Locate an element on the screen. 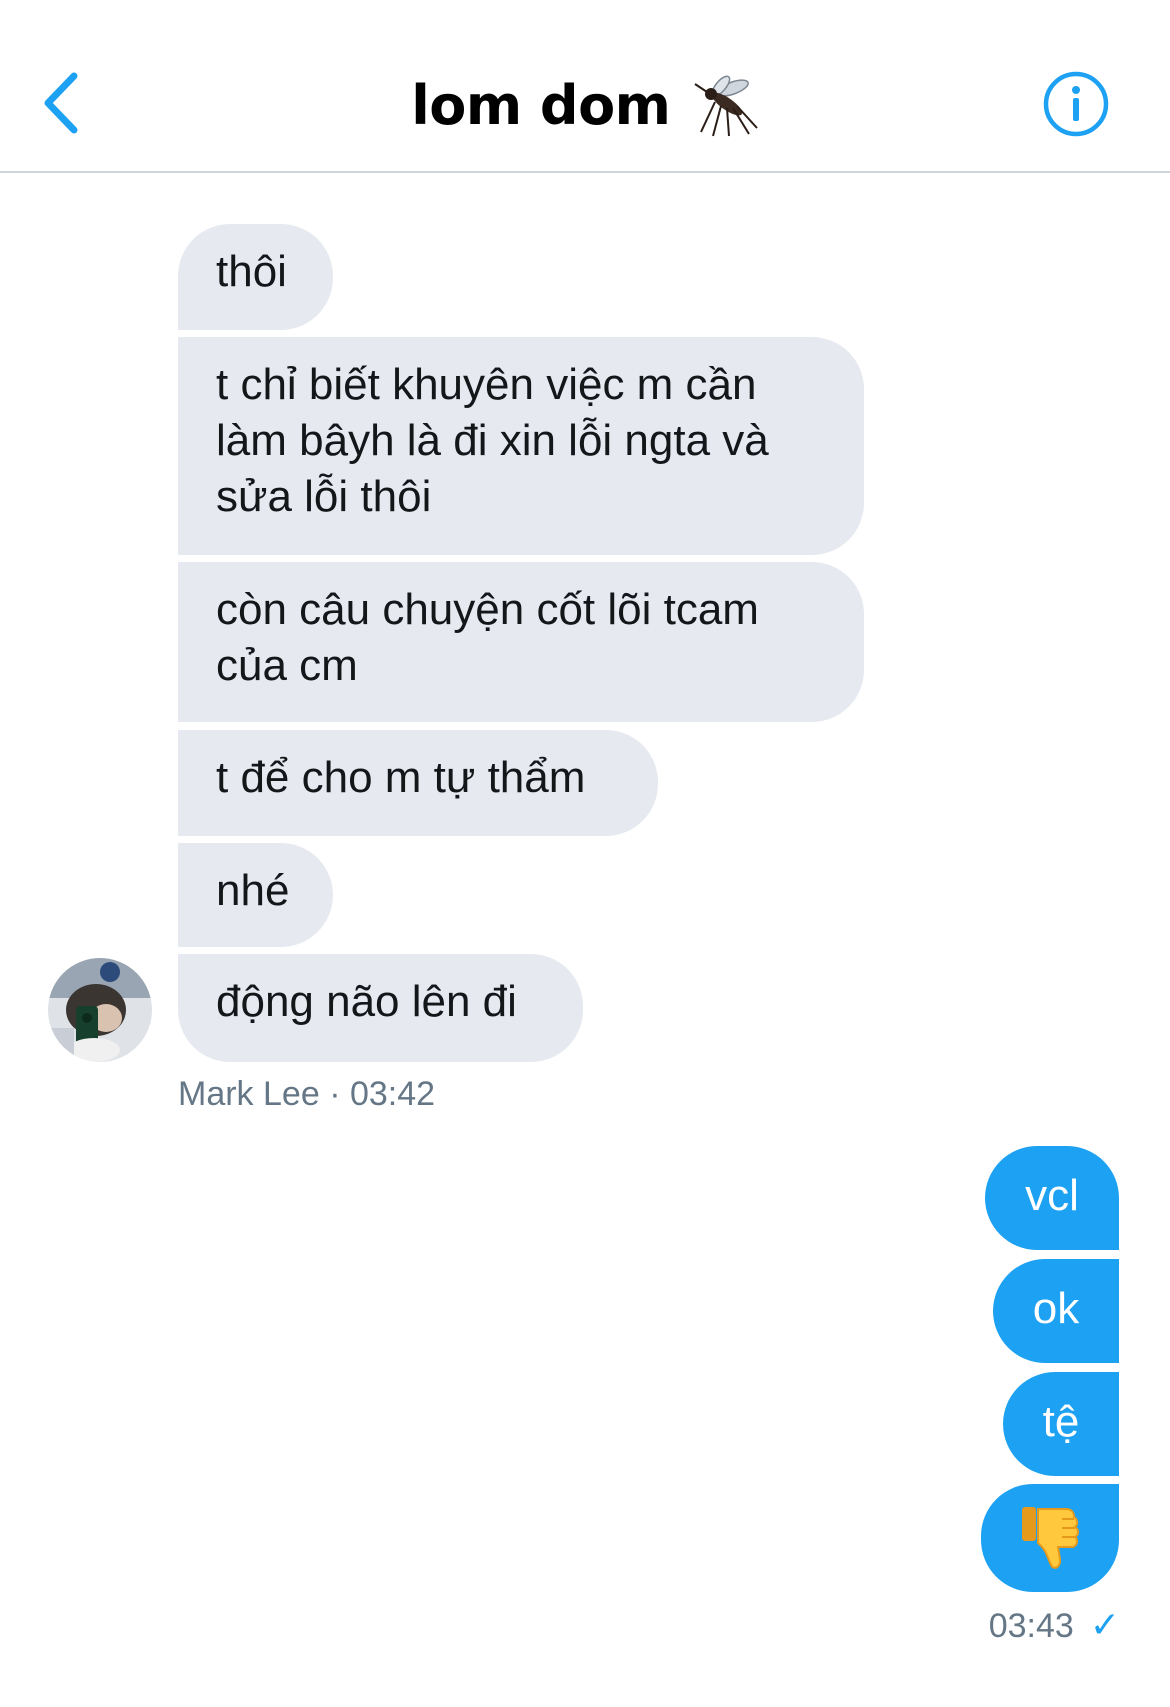  incoming-message: t để cho m tự thẩm is located at coordinates (418, 783).